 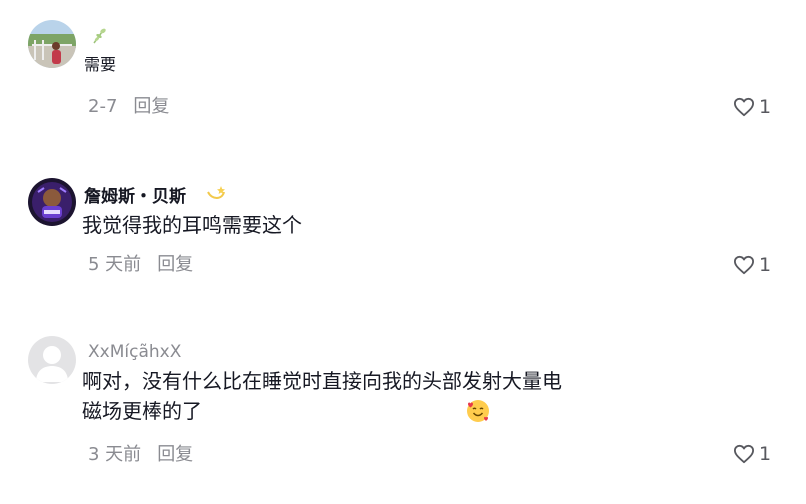 I want to click on comment-username: XxMíçãhxX, so click(x=134, y=352).